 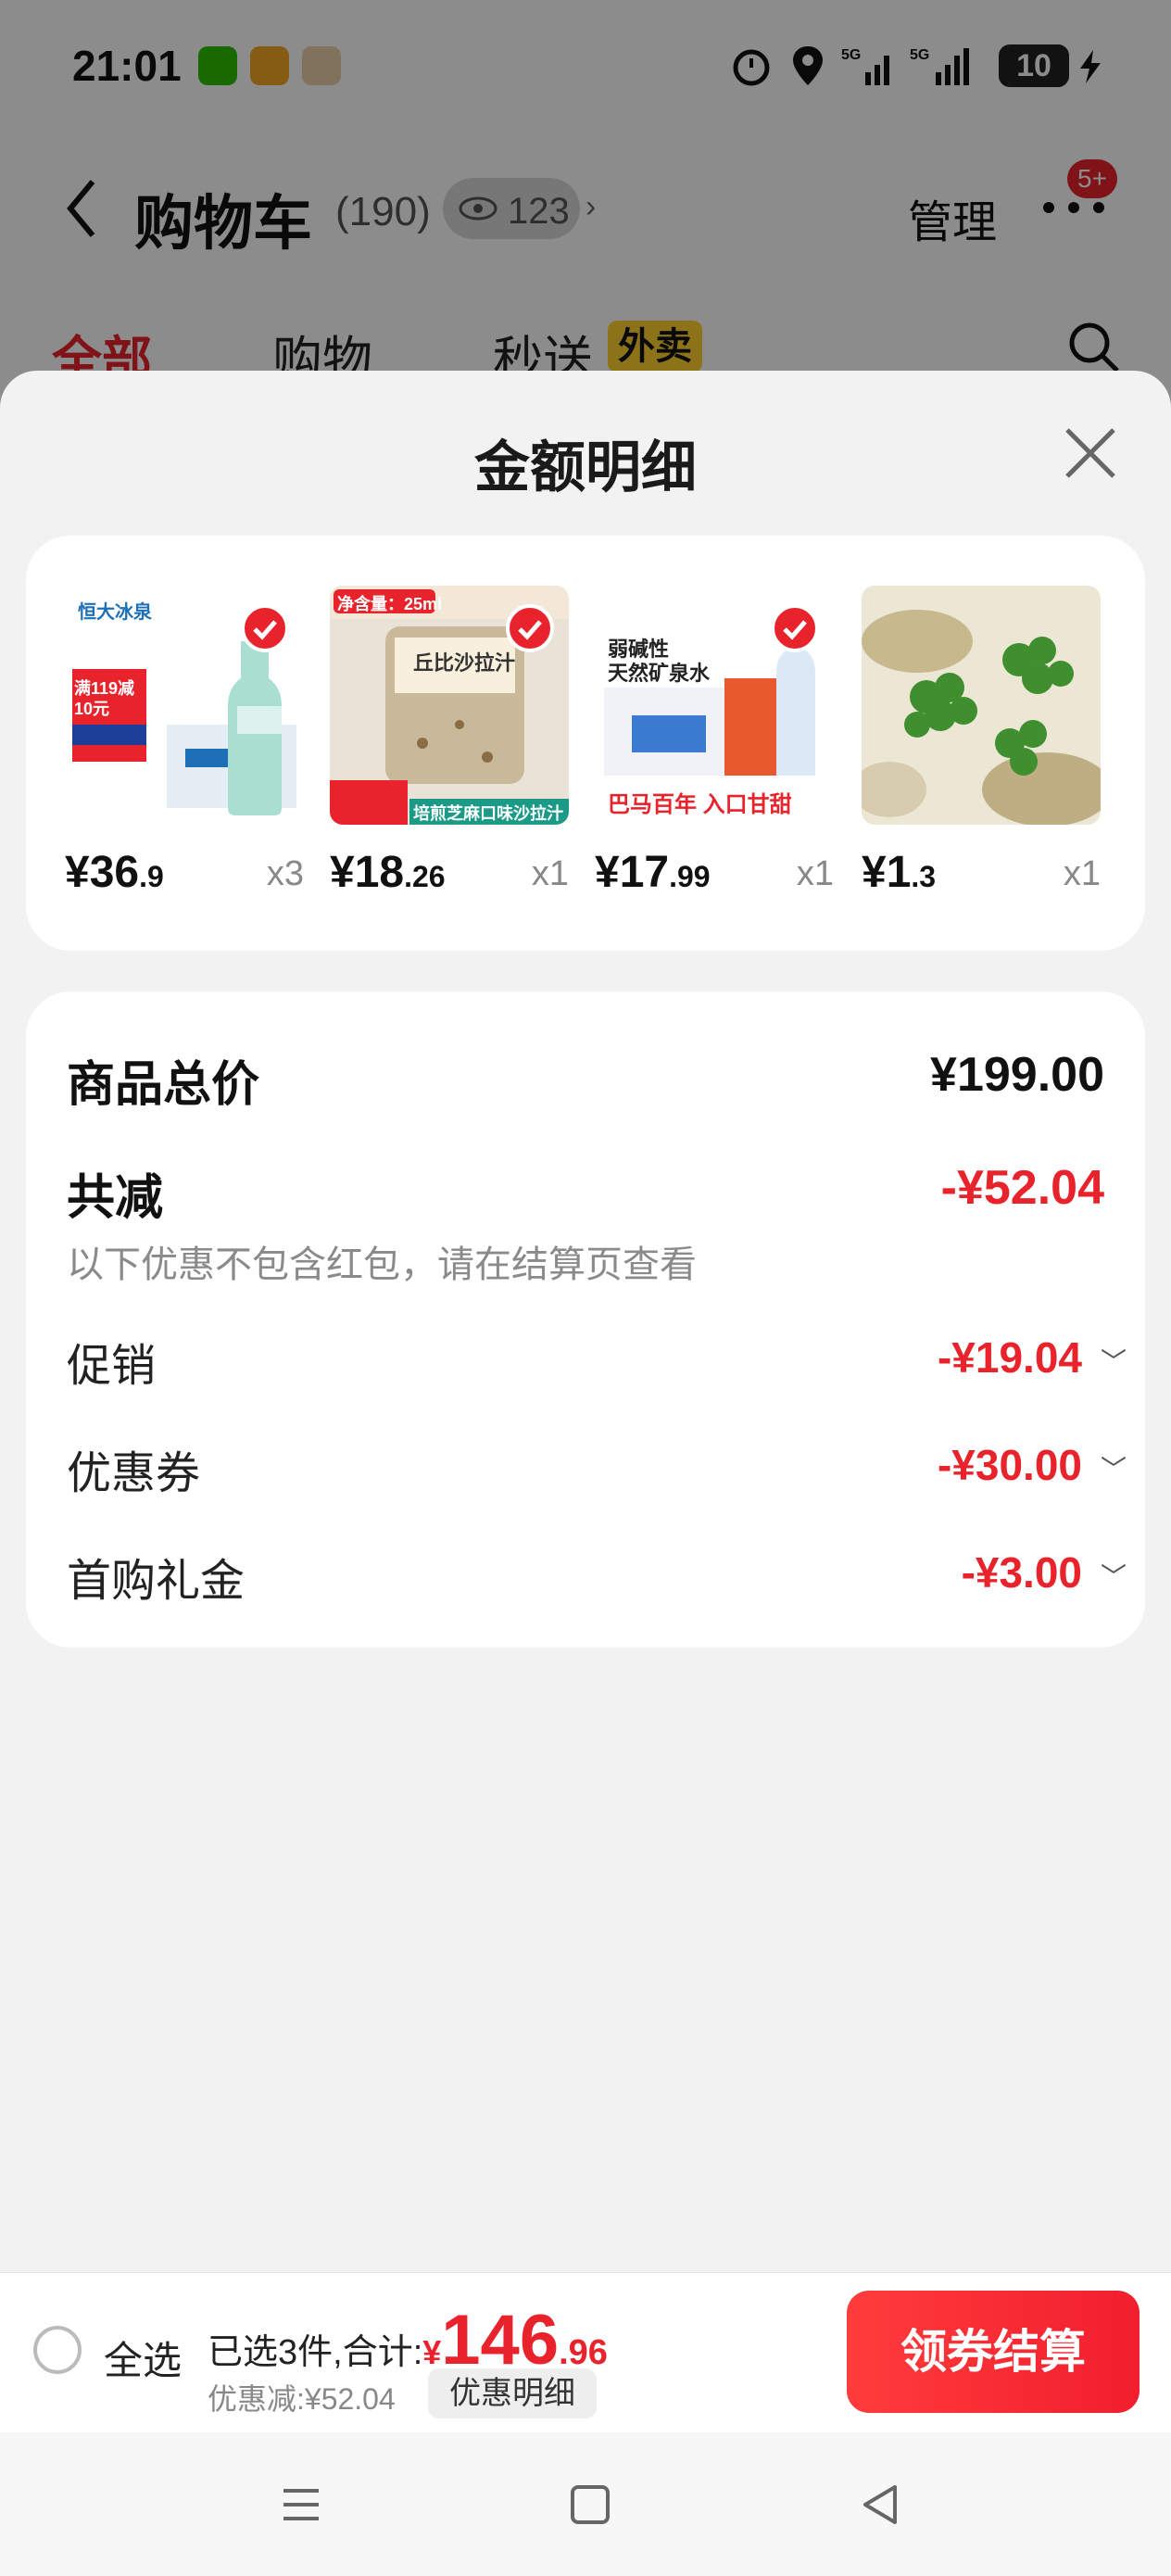 I want to click on discount-detail-button: 优惠明细, so click(x=513, y=2393).